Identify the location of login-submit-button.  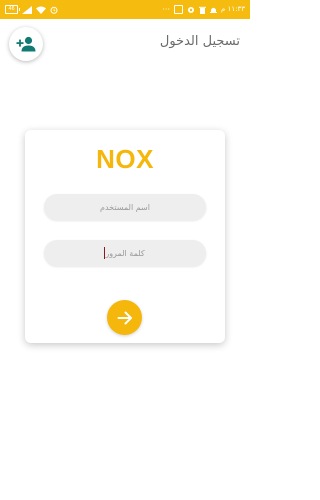
(124, 317).